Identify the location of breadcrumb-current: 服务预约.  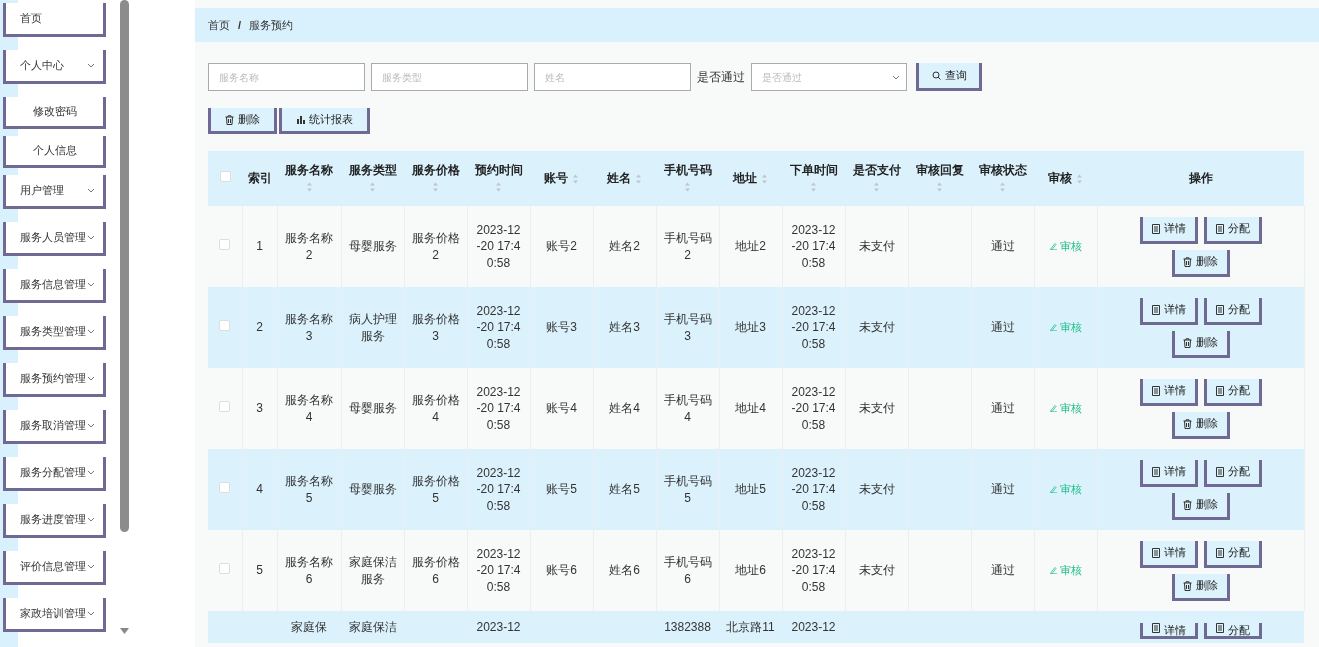
(271, 25).